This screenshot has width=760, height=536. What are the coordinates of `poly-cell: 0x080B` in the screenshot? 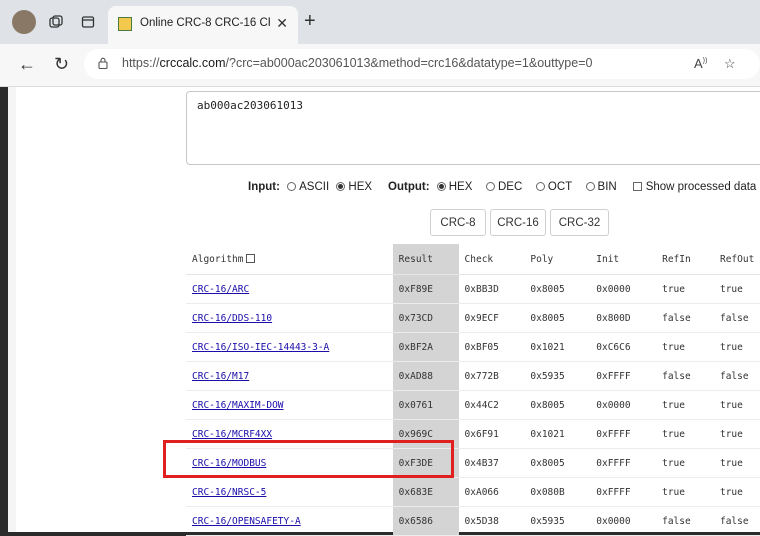 It's located at (557, 492).